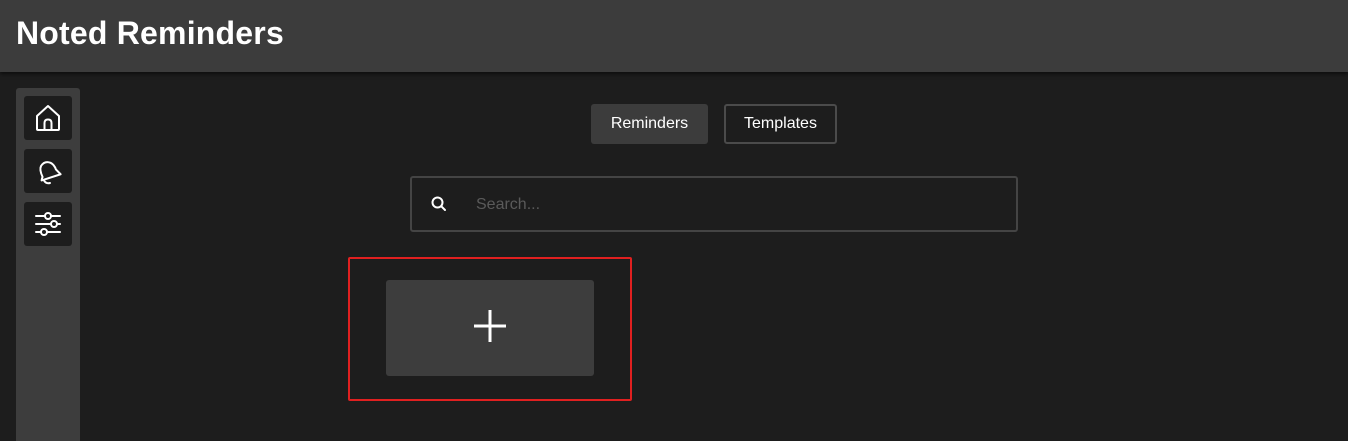 This screenshot has height=441, width=1348. I want to click on tab-reminders: Reminders, so click(649, 124).